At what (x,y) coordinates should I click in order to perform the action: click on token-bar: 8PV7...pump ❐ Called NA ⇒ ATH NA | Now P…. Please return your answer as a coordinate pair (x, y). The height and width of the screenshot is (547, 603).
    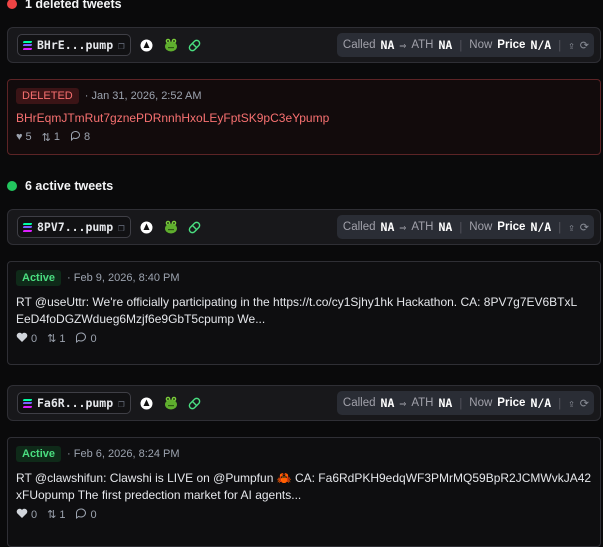
    Looking at the image, I should click on (304, 227).